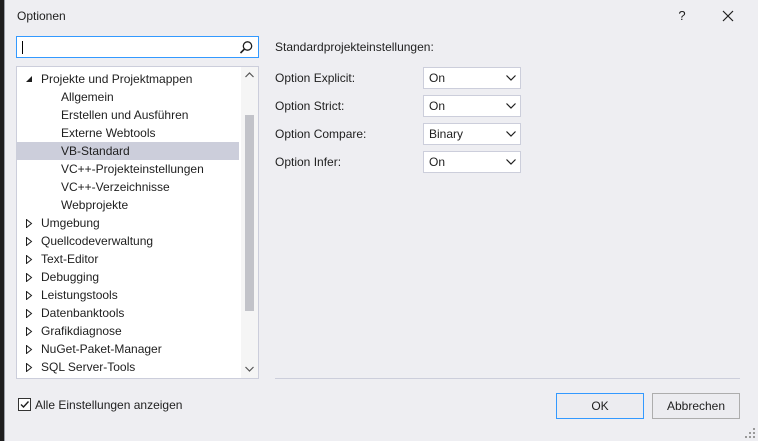 The height and width of the screenshot is (441, 758). What do you see at coordinates (132, 169) in the screenshot?
I see `tree-item-label: VC++-Projekteinstellungen` at bounding box center [132, 169].